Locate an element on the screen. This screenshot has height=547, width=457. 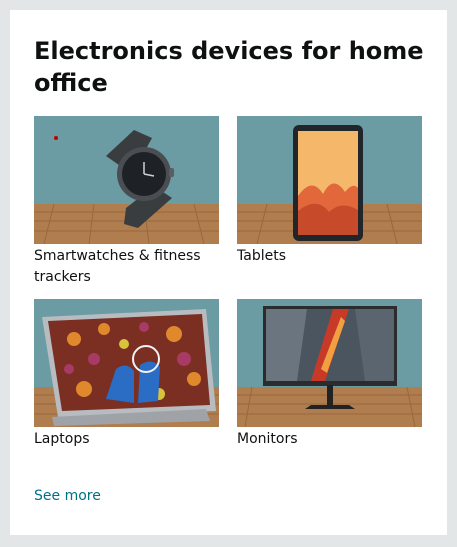
tile-label: Monitors is located at coordinates (329, 439).